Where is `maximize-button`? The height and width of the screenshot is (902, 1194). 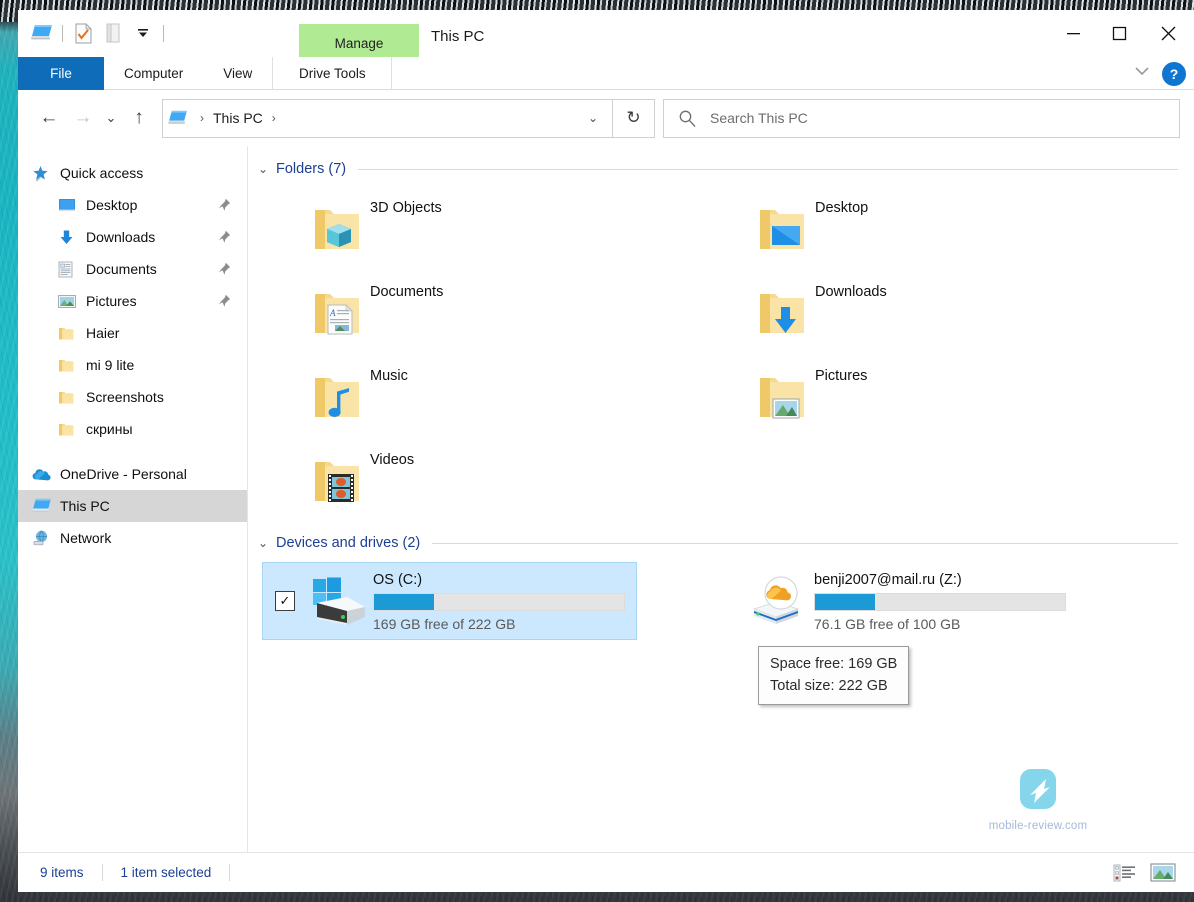 maximize-button is located at coordinates (1119, 33).